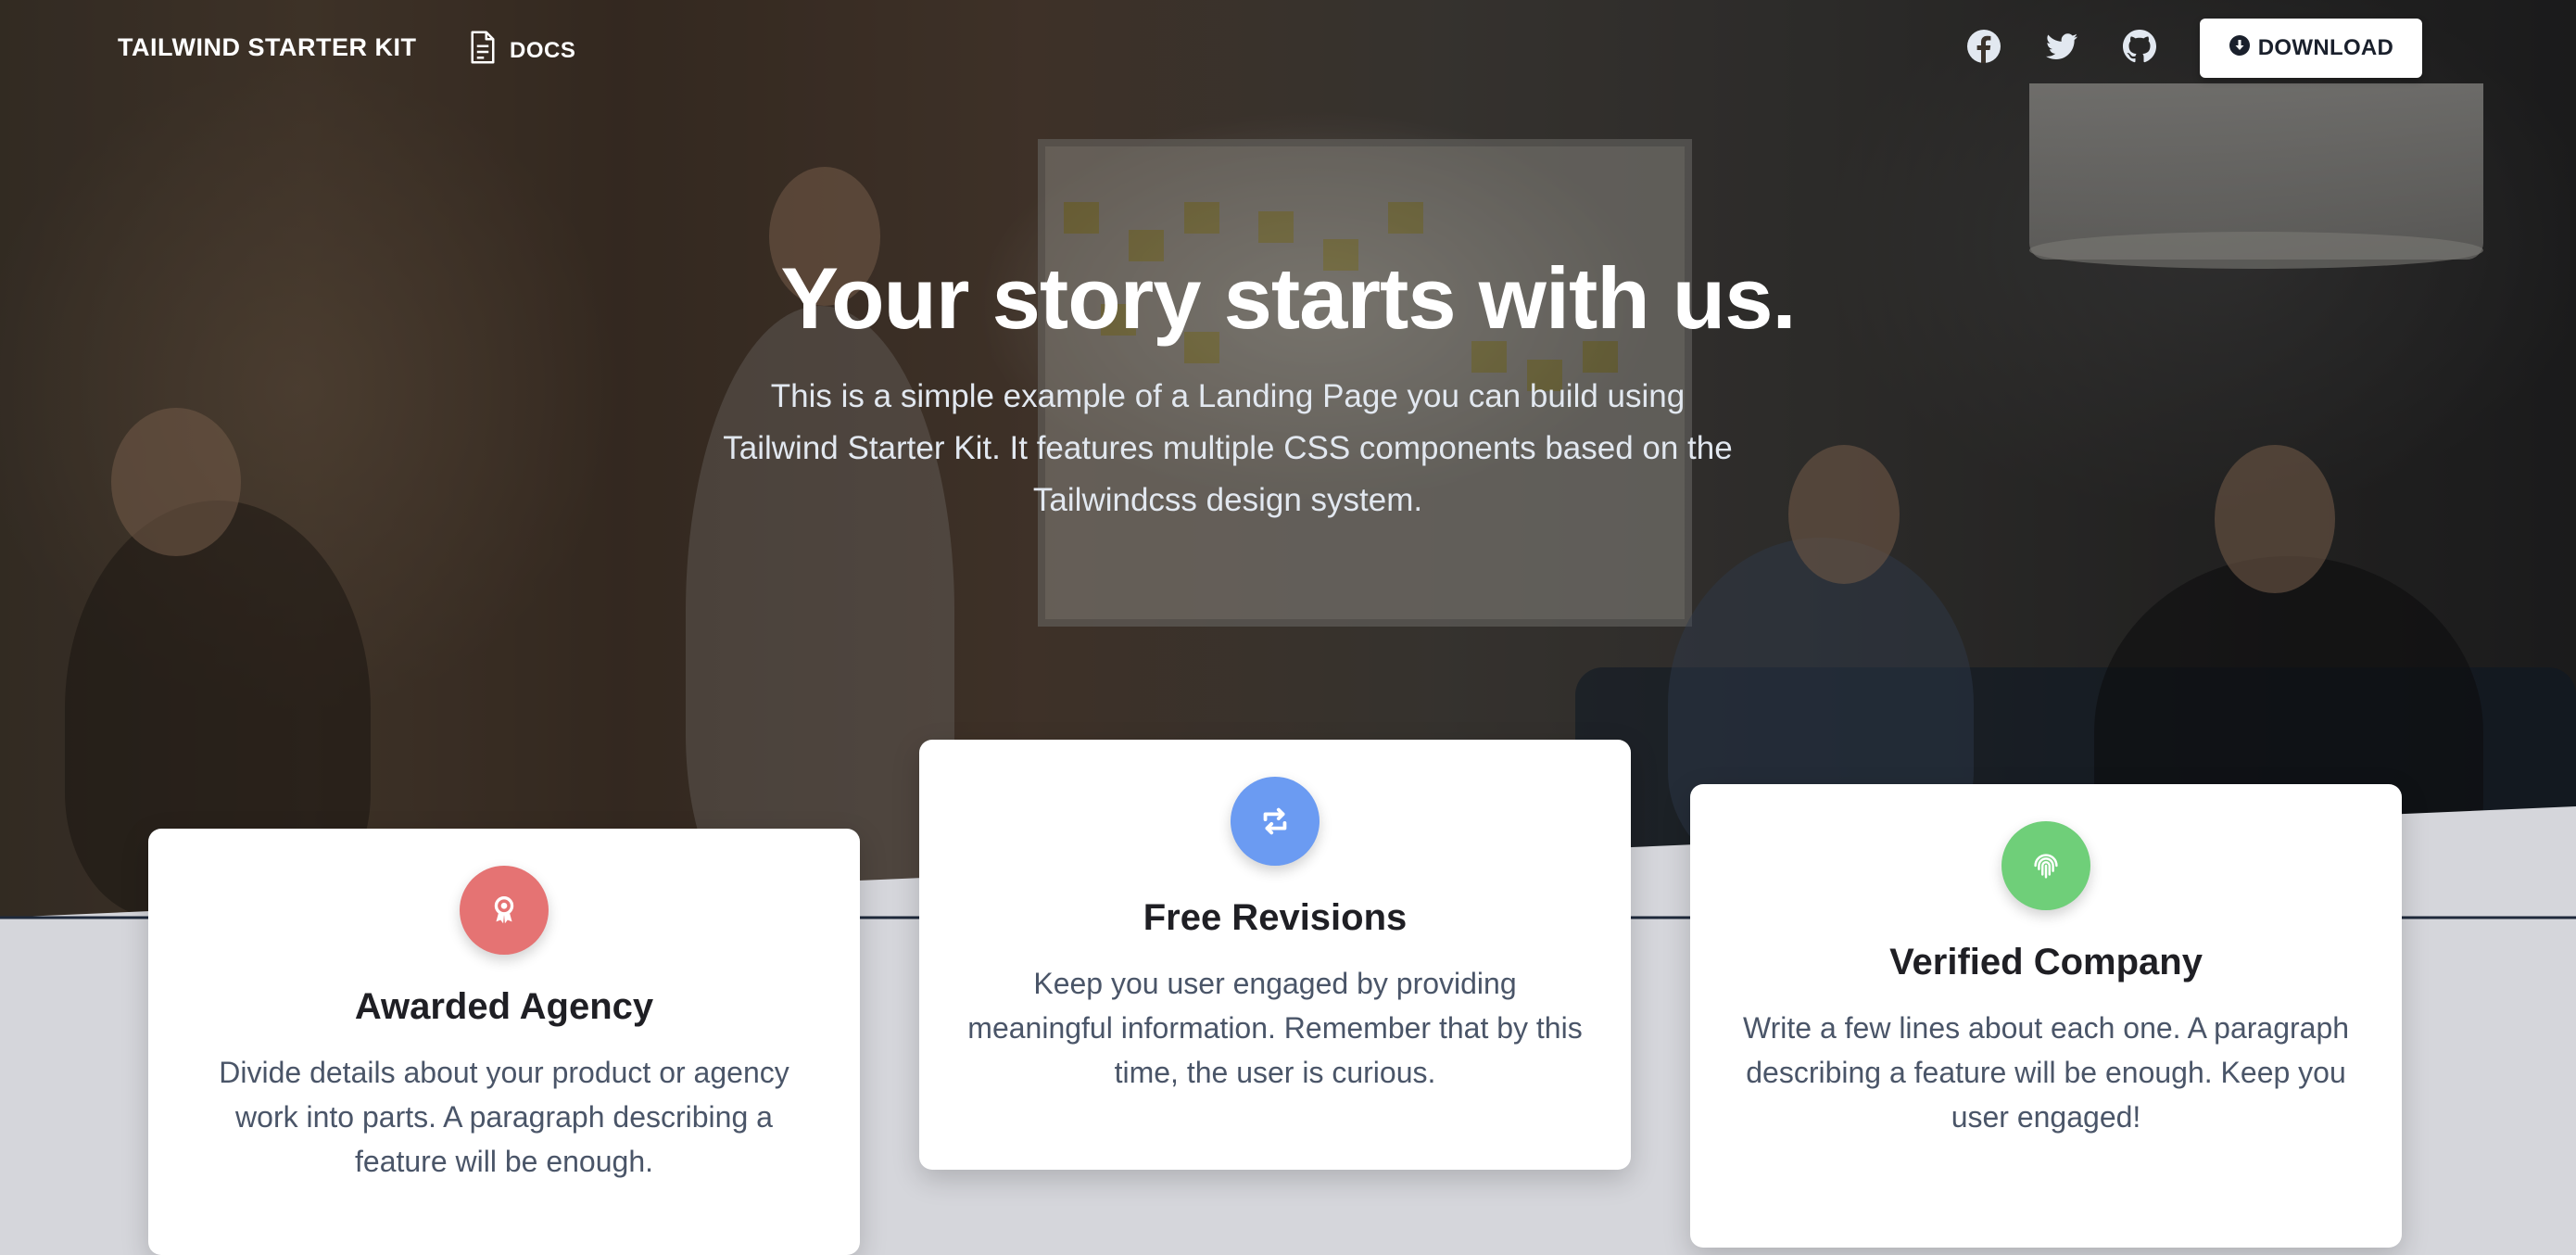 The height and width of the screenshot is (1255, 2576). I want to click on document-icon, so click(483, 50).